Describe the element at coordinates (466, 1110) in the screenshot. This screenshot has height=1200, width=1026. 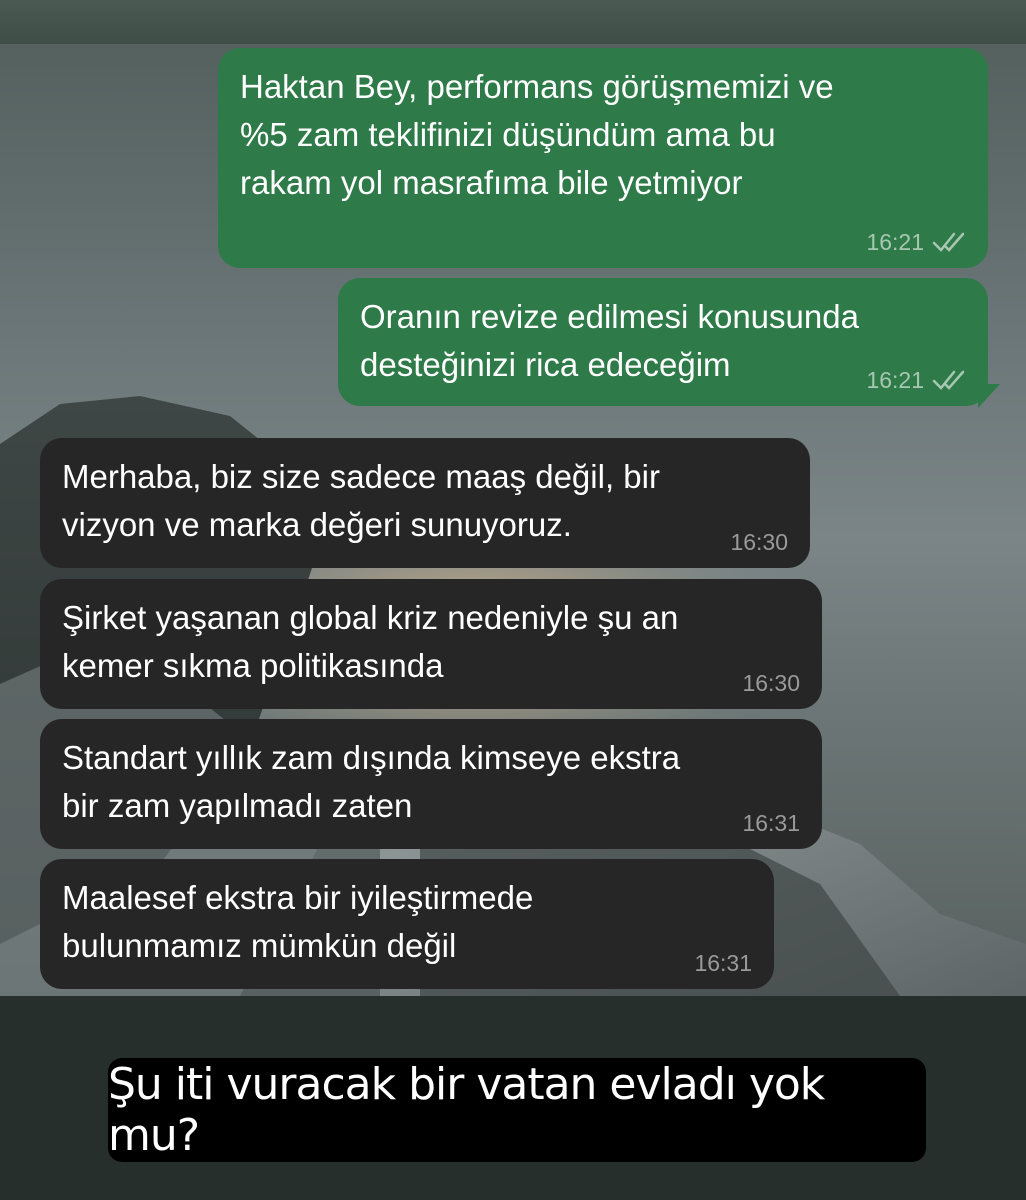
I see `caption-text: Şu iti vuracak bir vatan evladı yok mu?` at that location.